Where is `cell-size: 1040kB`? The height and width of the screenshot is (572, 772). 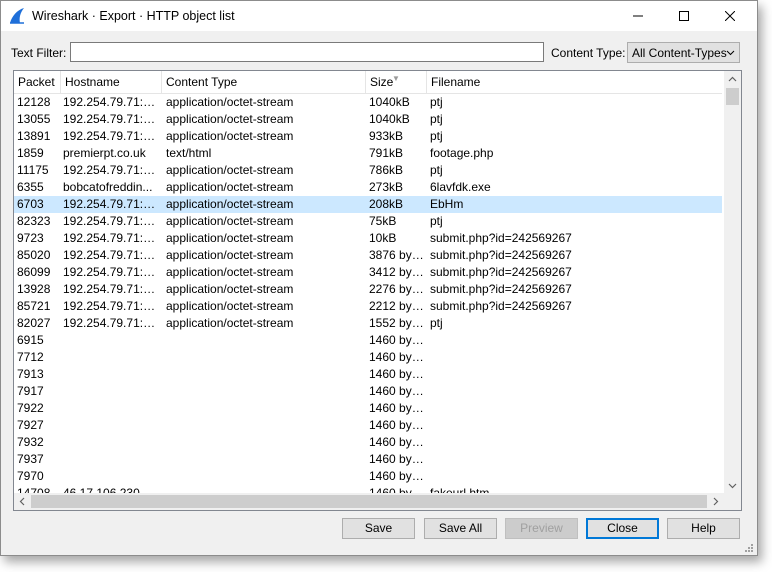 cell-size: 1040kB is located at coordinates (389, 102).